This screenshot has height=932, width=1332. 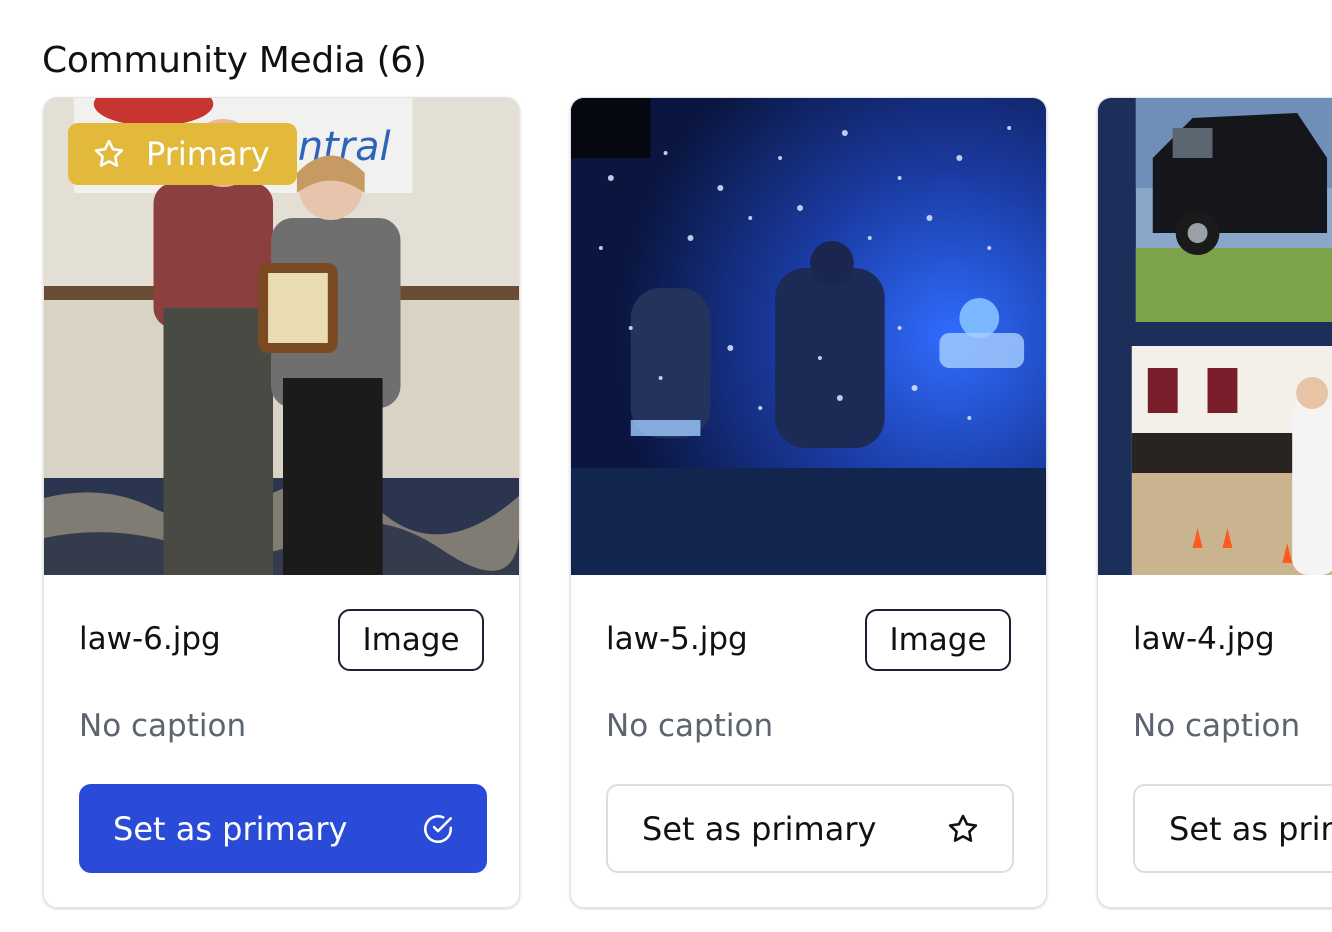 What do you see at coordinates (1204, 639) in the screenshot?
I see `media-filename: law-4.jpg` at bounding box center [1204, 639].